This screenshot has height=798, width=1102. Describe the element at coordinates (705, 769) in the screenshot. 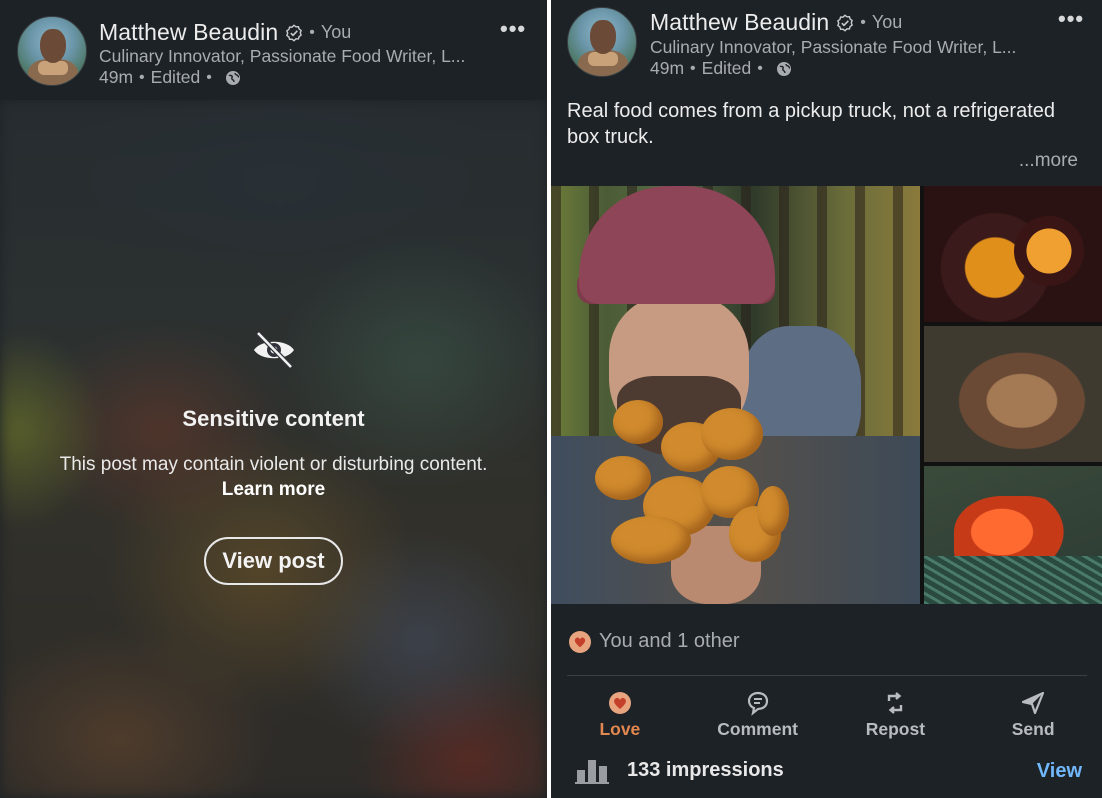

I see `impressions-count: 133 impressions` at that location.